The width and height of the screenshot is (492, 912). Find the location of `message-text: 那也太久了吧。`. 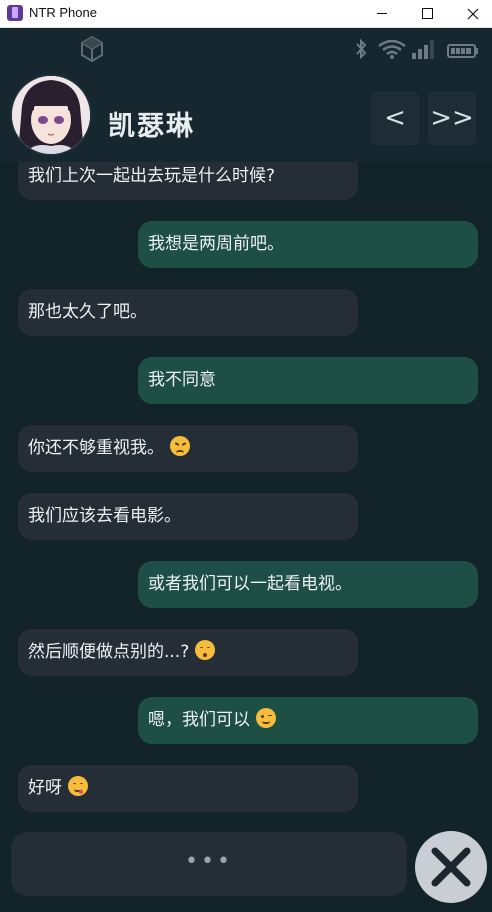

message-text: 那也太久了吧。 is located at coordinates (87, 312).